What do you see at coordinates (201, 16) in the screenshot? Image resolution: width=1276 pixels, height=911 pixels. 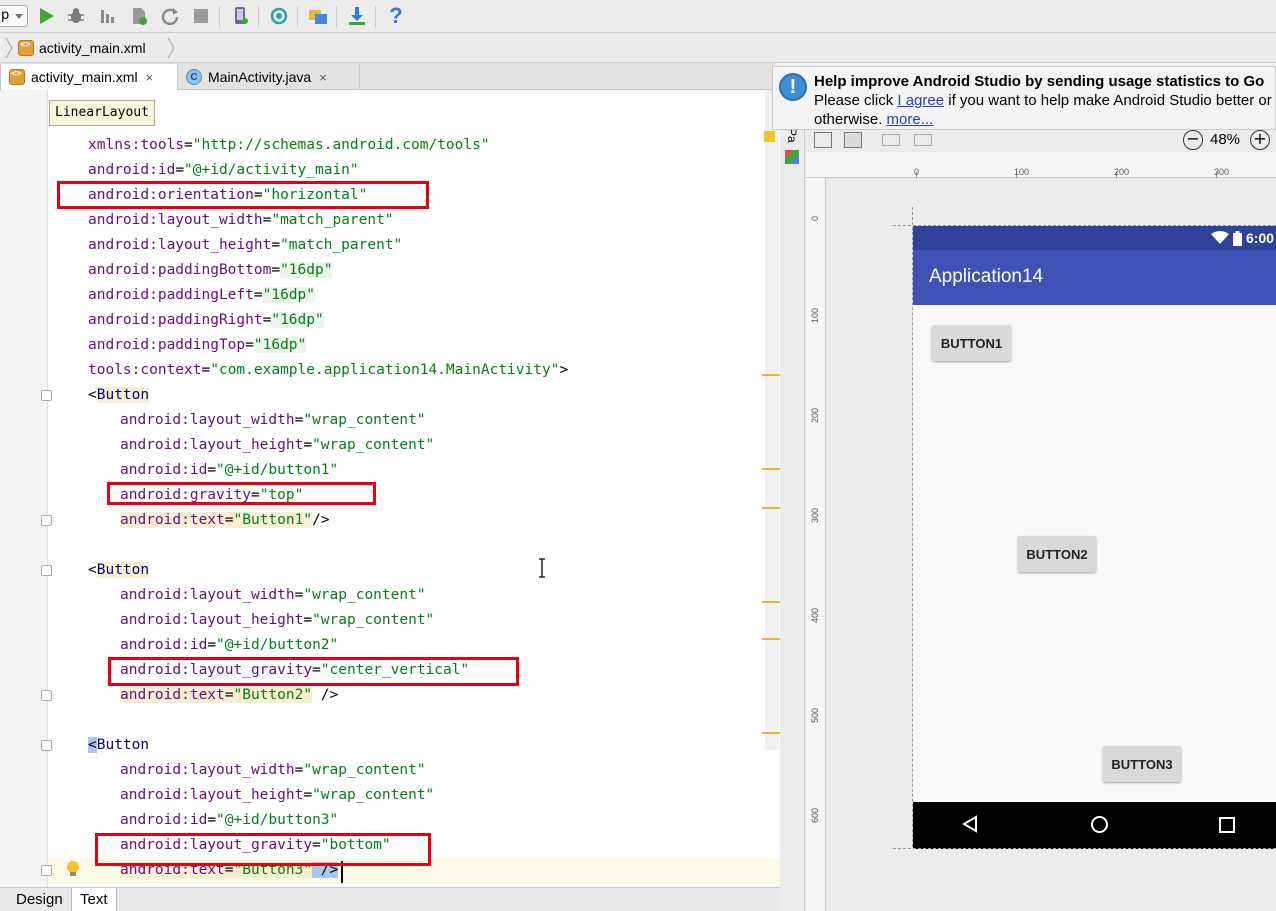 I see `stop-icon` at bounding box center [201, 16].